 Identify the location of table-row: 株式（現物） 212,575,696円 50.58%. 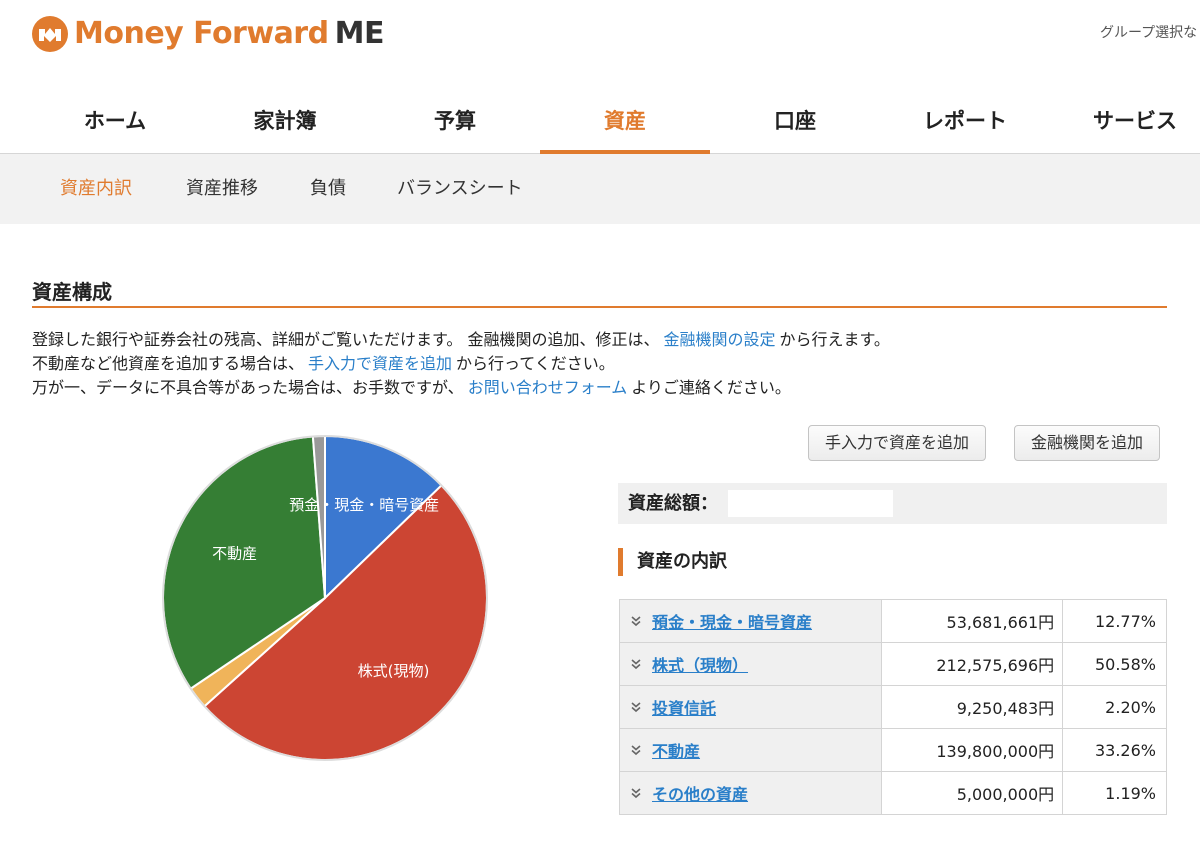
(893, 664).